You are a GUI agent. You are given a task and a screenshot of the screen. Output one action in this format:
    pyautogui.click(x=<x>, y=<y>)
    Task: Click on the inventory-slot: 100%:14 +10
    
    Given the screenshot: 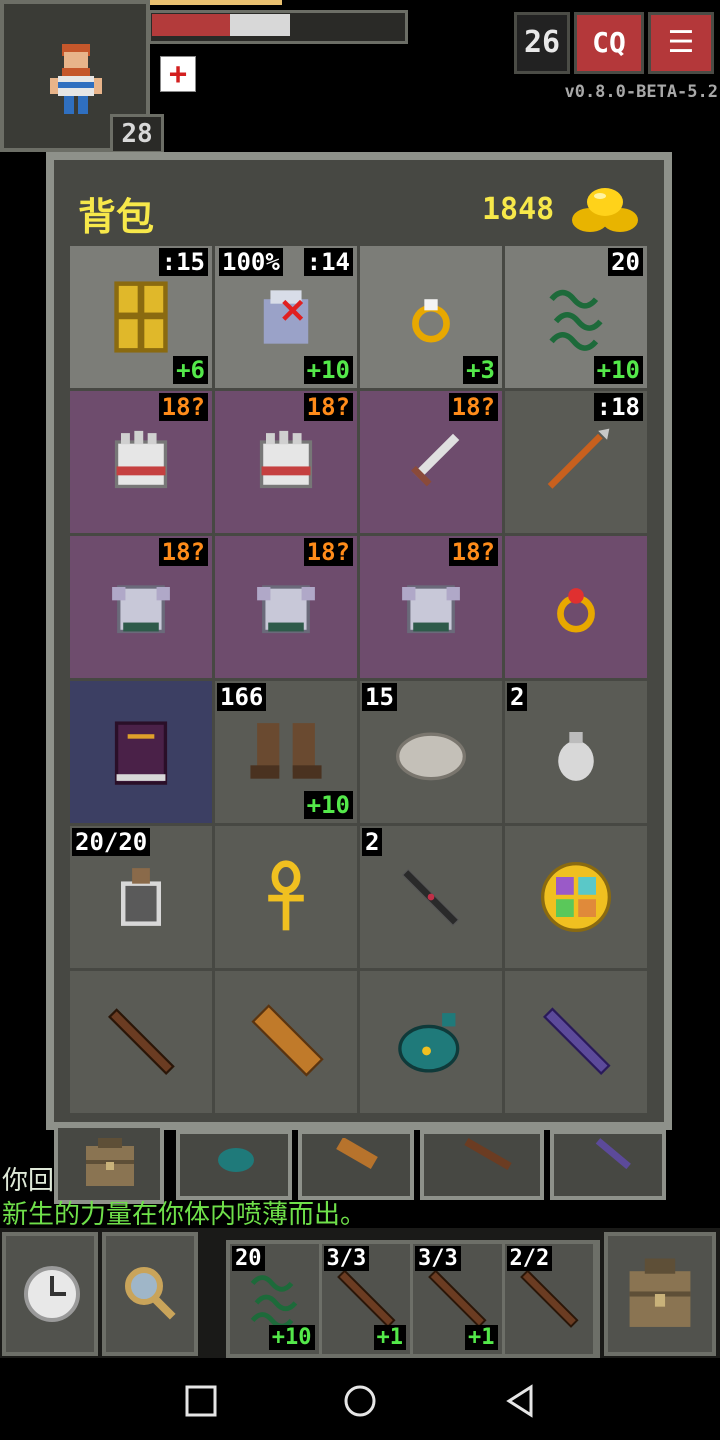 What is the action you would take?
    pyautogui.click(x=286, y=317)
    